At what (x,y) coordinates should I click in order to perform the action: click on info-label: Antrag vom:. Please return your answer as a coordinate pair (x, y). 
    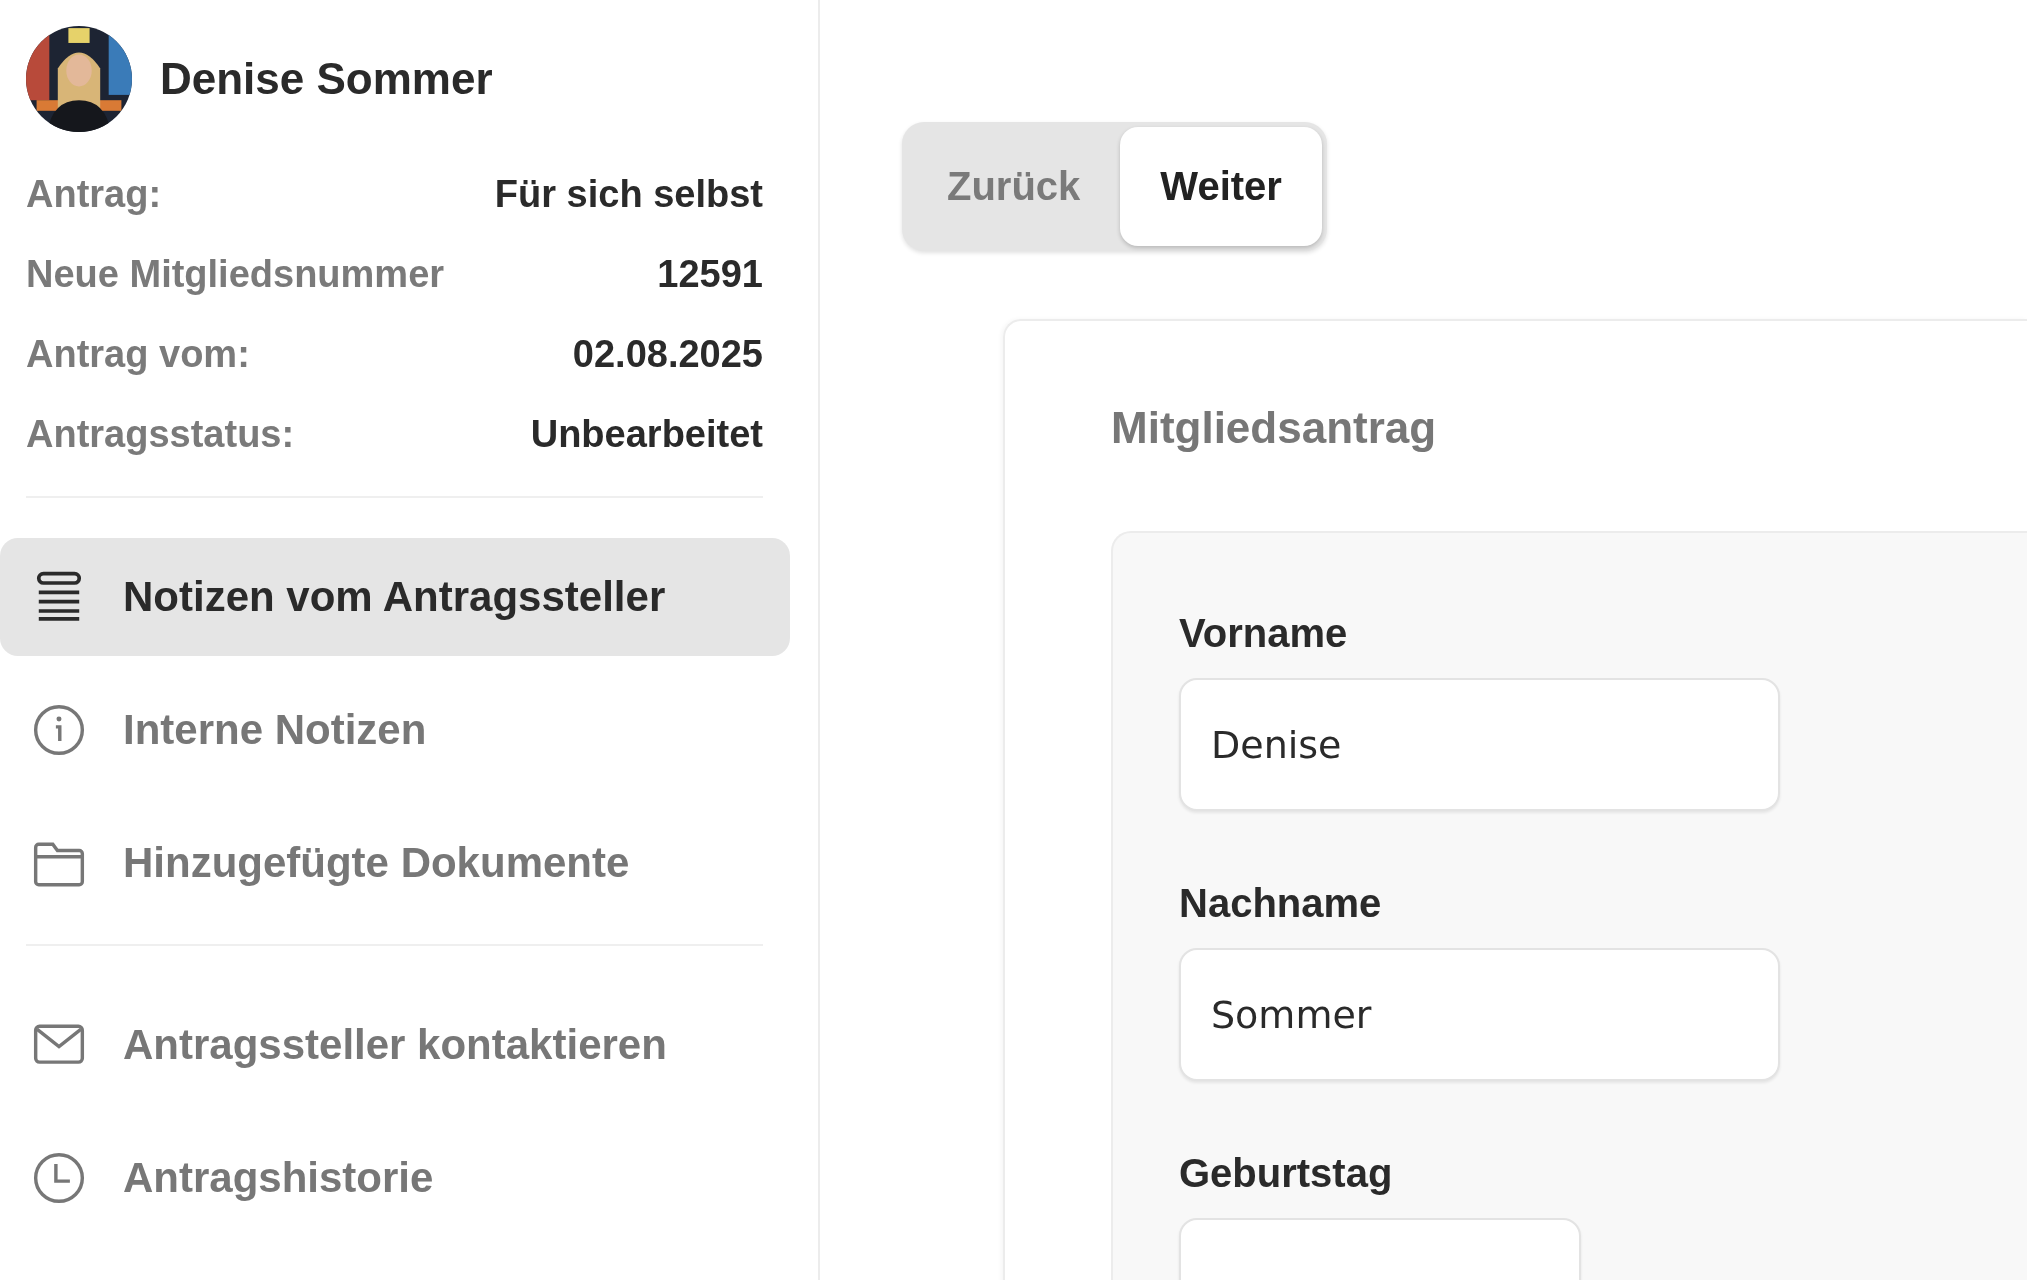
    Looking at the image, I should click on (138, 354).